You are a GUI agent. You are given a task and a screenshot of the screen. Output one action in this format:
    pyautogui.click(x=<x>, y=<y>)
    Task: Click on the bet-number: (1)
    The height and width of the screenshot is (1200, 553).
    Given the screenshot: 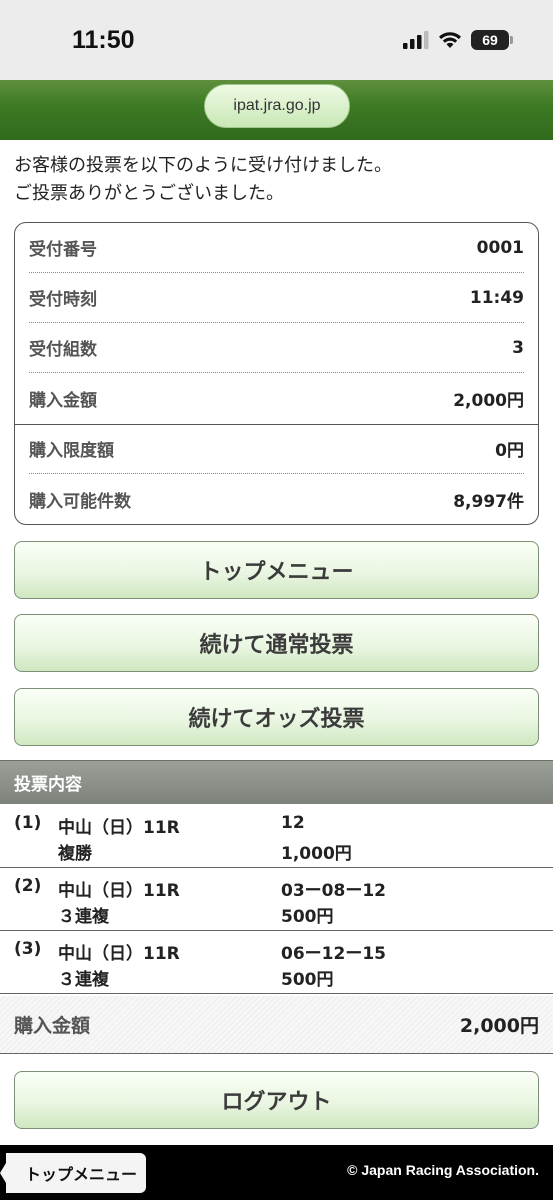 What is the action you would take?
    pyautogui.click(x=28, y=823)
    